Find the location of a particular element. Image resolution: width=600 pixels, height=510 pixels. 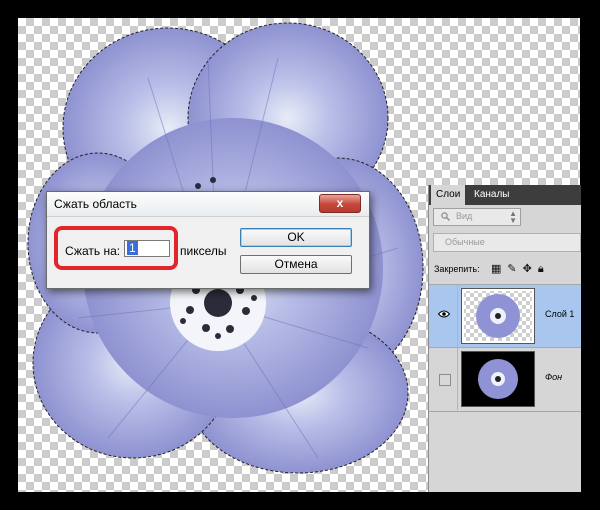

contract-amount-input: 1 is located at coordinates (147, 248).